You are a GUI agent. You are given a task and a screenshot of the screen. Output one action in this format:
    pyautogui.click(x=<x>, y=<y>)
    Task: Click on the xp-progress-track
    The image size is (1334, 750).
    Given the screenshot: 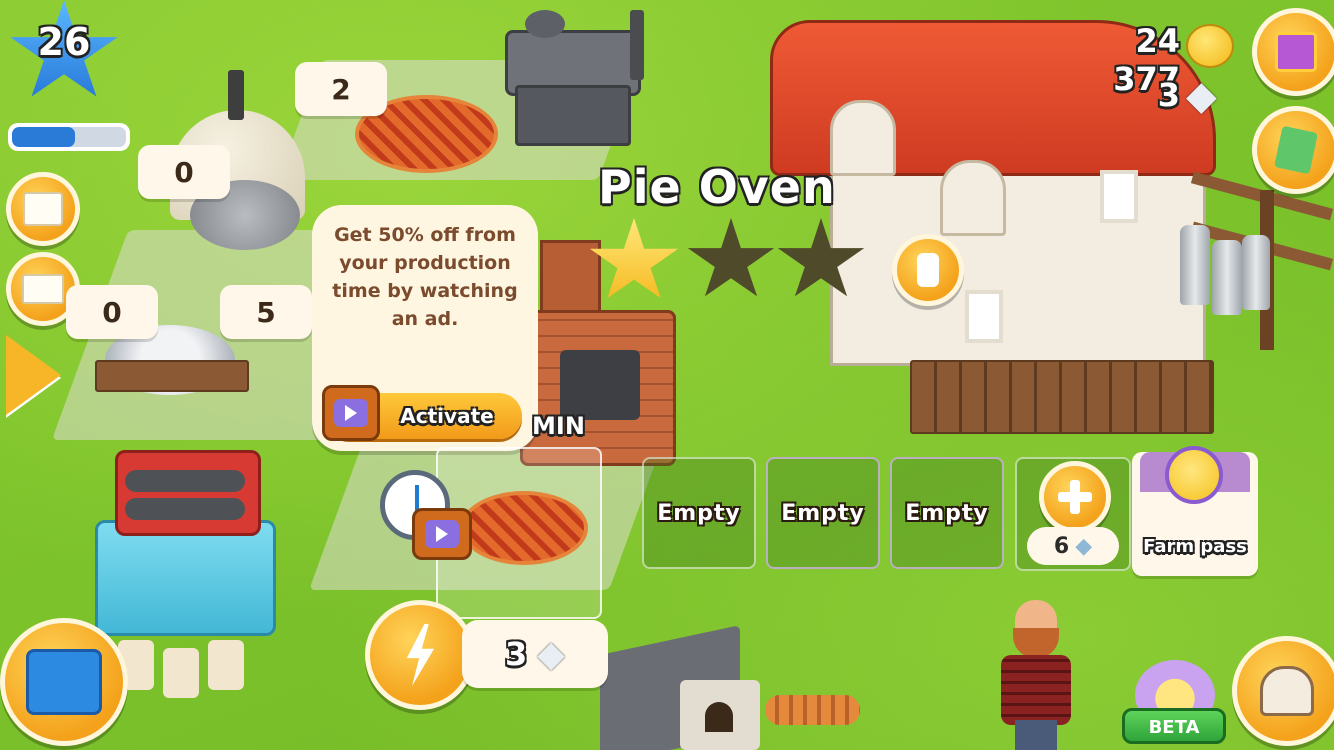 What is the action you would take?
    pyautogui.click(x=69, y=137)
    